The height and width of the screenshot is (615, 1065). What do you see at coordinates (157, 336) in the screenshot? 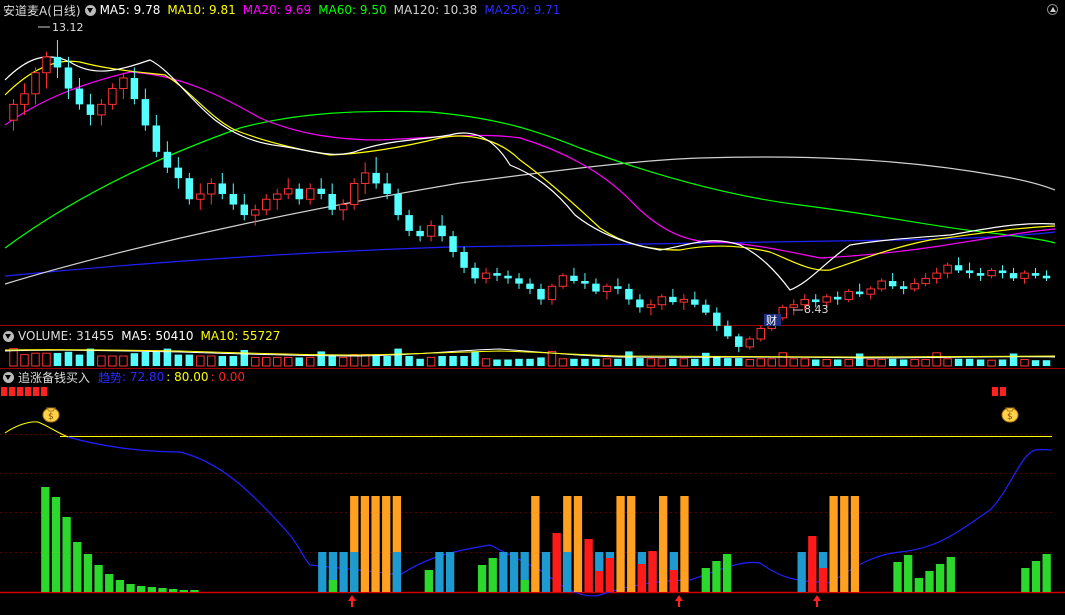
I see `volume-ma5-label: MA5: 50410` at bounding box center [157, 336].